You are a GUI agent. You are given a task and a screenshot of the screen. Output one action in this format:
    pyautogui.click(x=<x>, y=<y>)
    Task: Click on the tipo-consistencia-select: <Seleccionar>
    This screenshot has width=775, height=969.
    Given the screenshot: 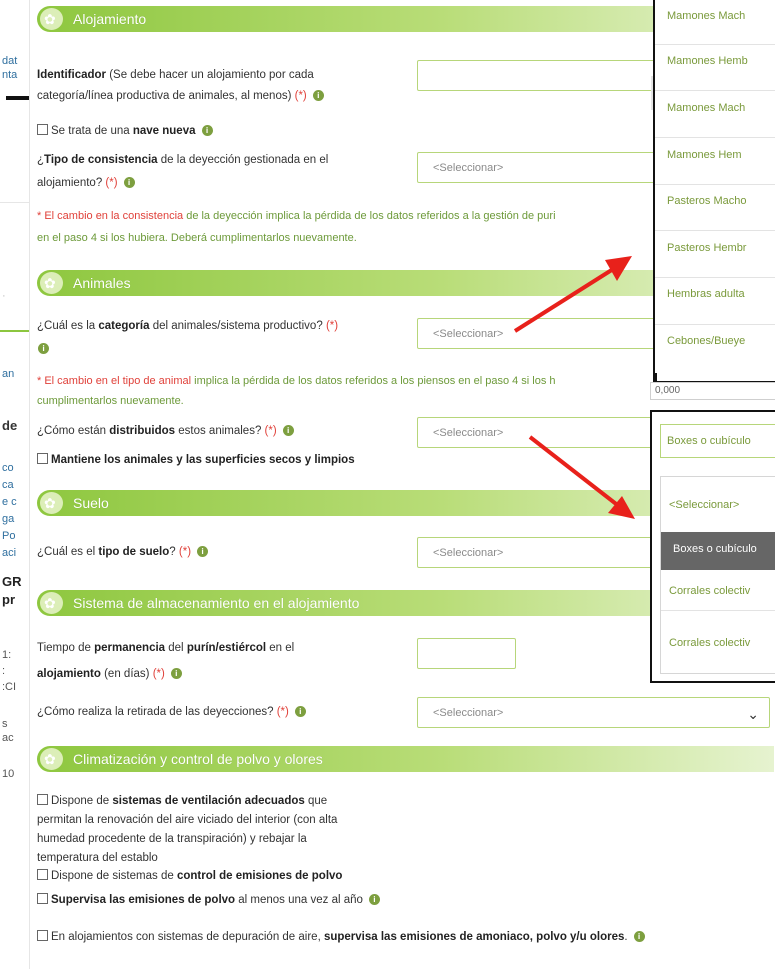 What is the action you would take?
    pyautogui.click(x=537, y=167)
    